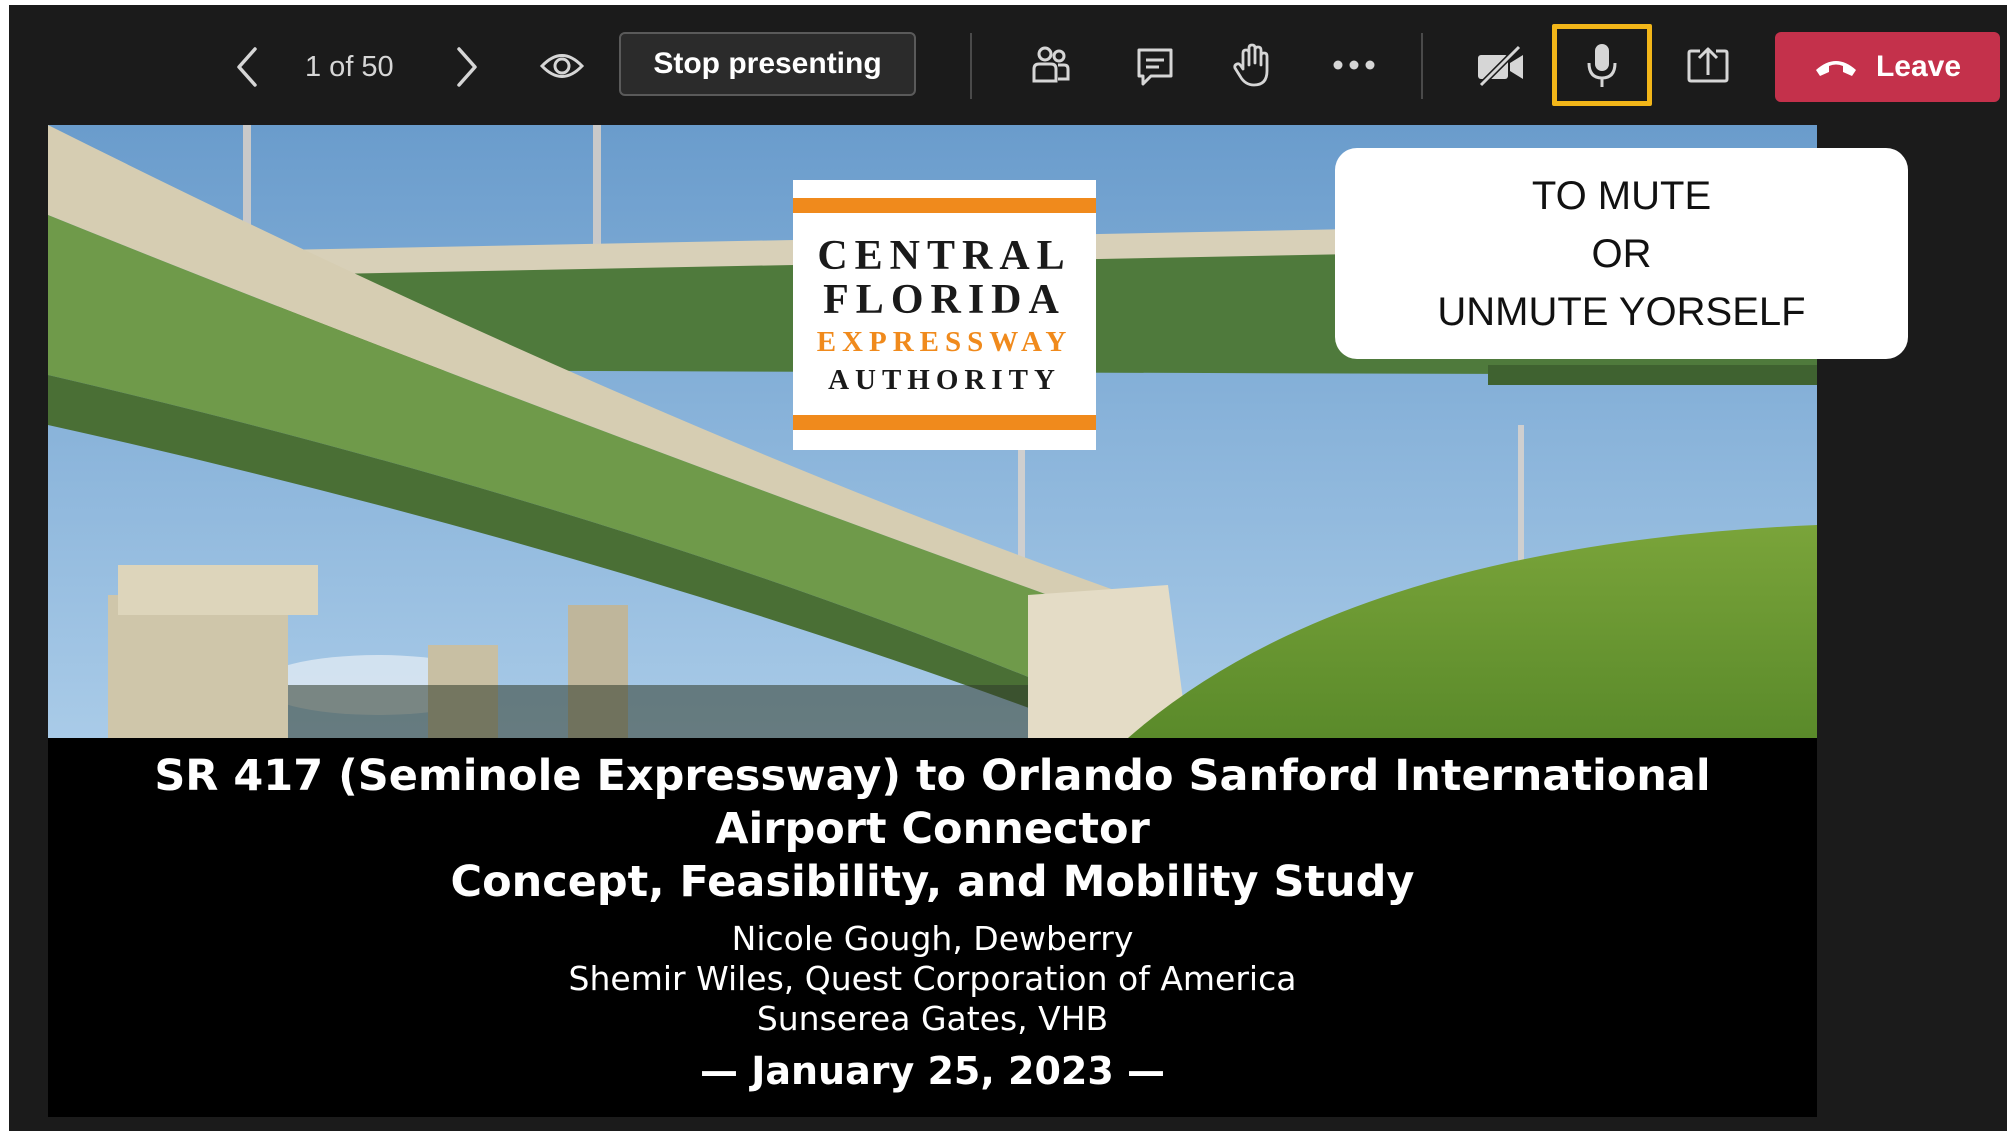  What do you see at coordinates (349, 67) in the screenshot?
I see `slide-counter: 1 of 50` at bounding box center [349, 67].